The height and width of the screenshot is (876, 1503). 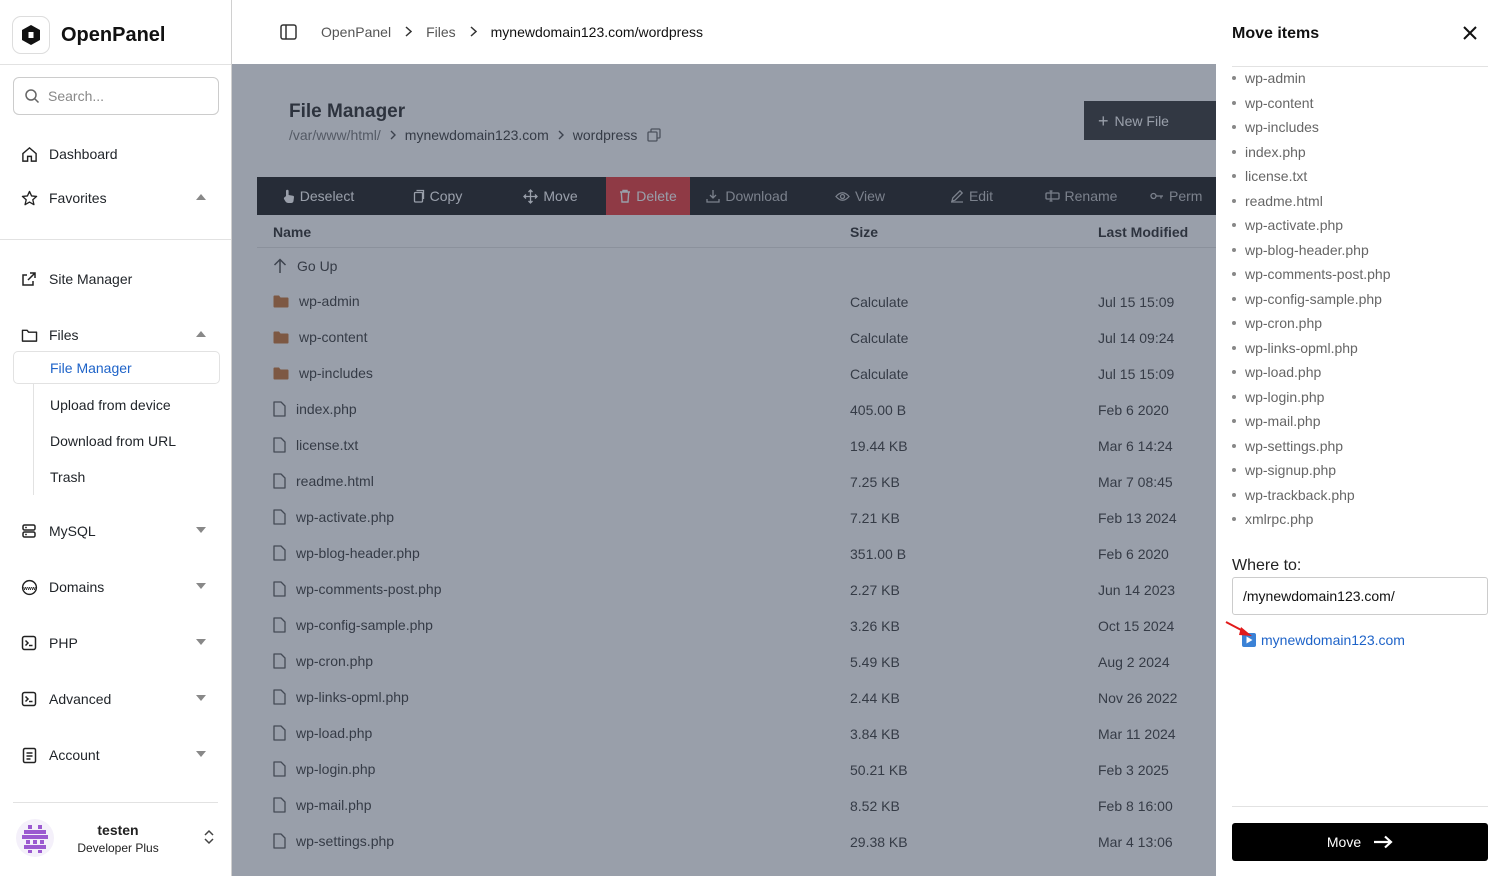 What do you see at coordinates (713, 196) in the screenshot?
I see `download-icon` at bounding box center [713, 196].